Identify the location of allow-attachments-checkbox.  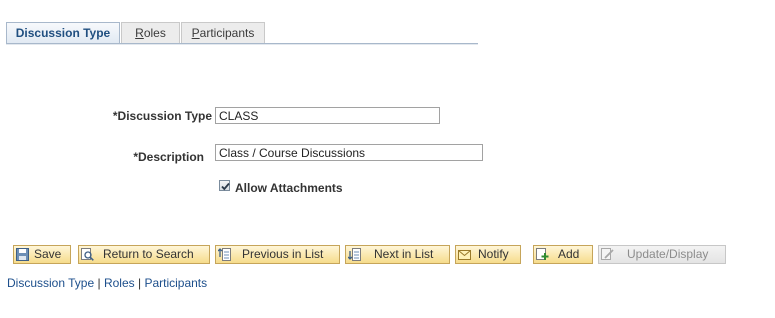
(224, 185).